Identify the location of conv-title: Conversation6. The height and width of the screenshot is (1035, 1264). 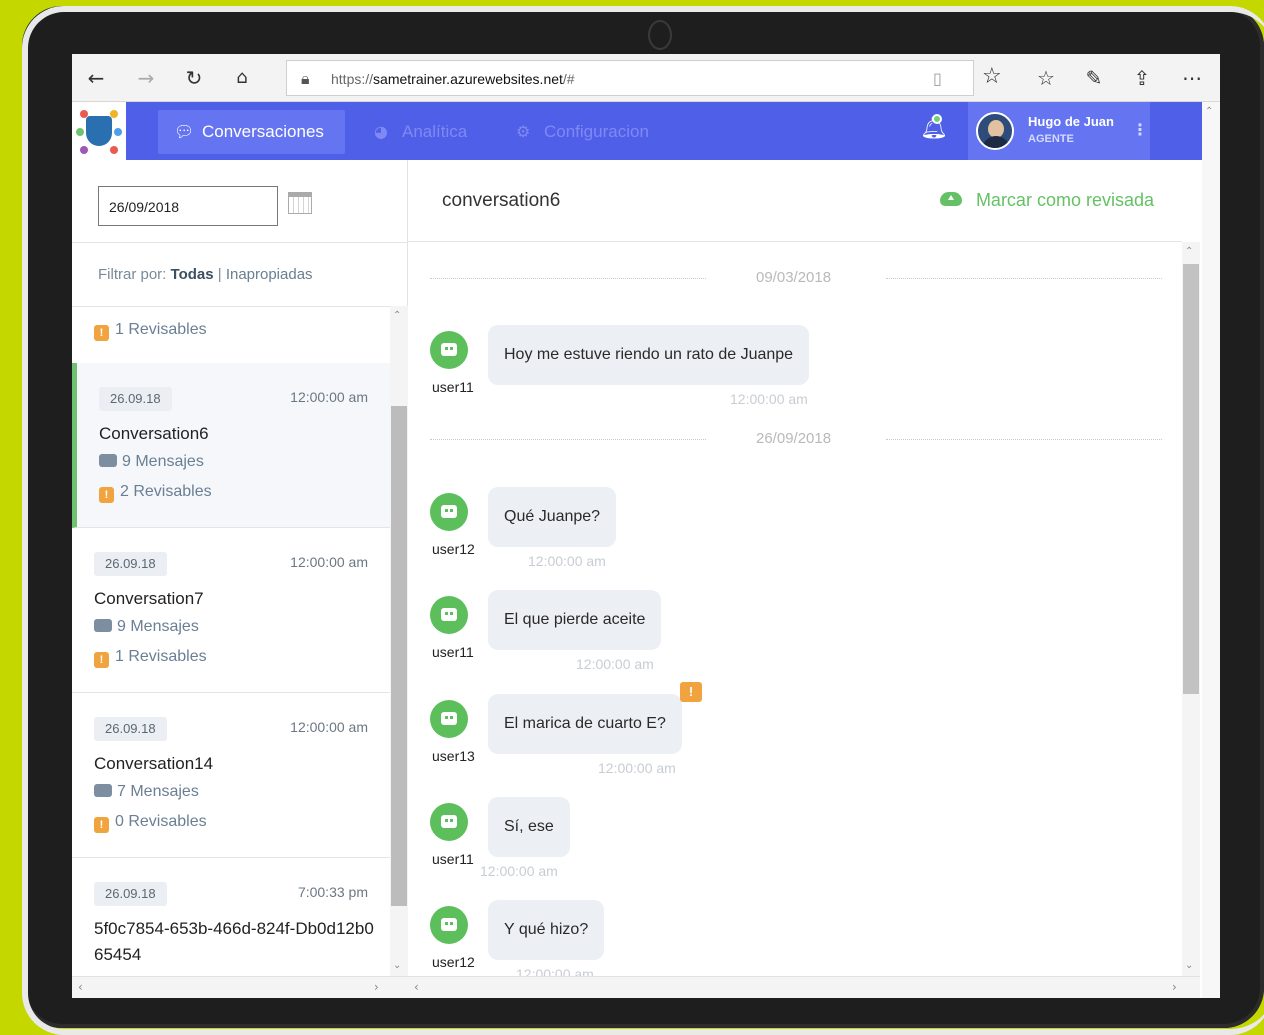
(154, 433).